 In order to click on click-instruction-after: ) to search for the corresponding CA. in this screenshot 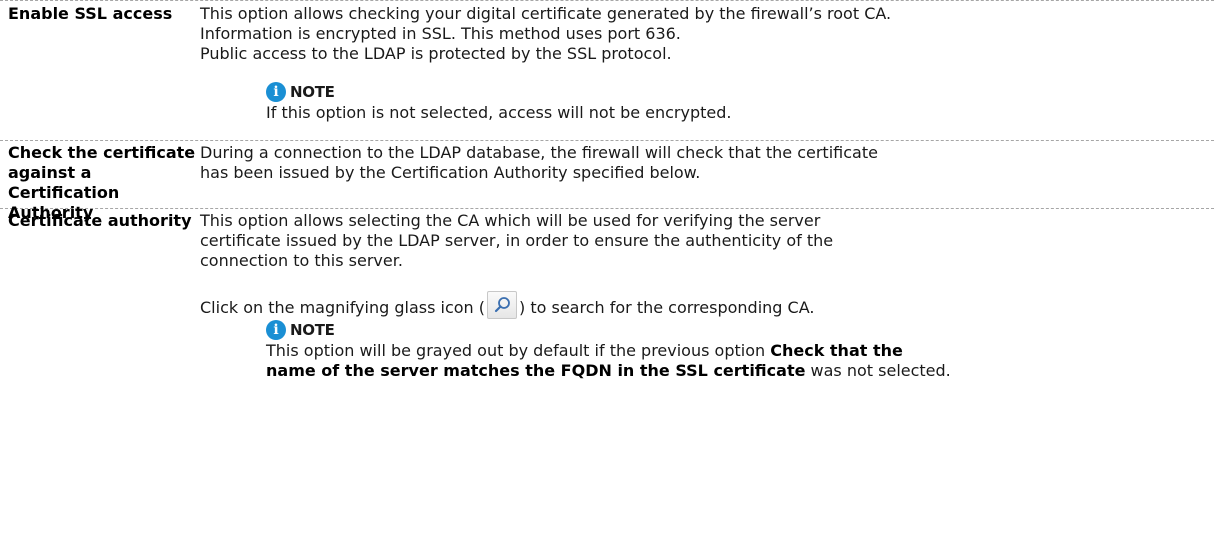, I will do `click(667, 307)`.